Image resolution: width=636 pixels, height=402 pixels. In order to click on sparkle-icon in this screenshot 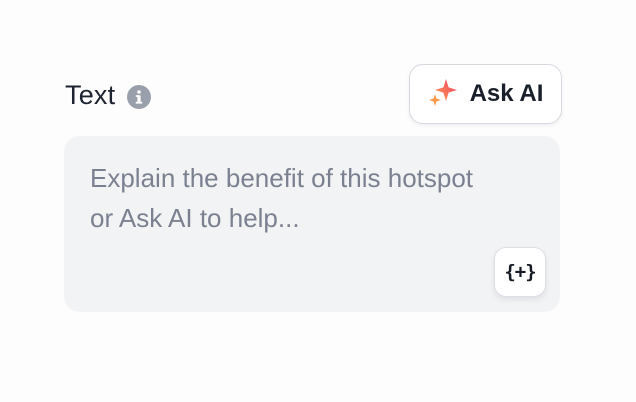, I will do `click(443, 94)`.